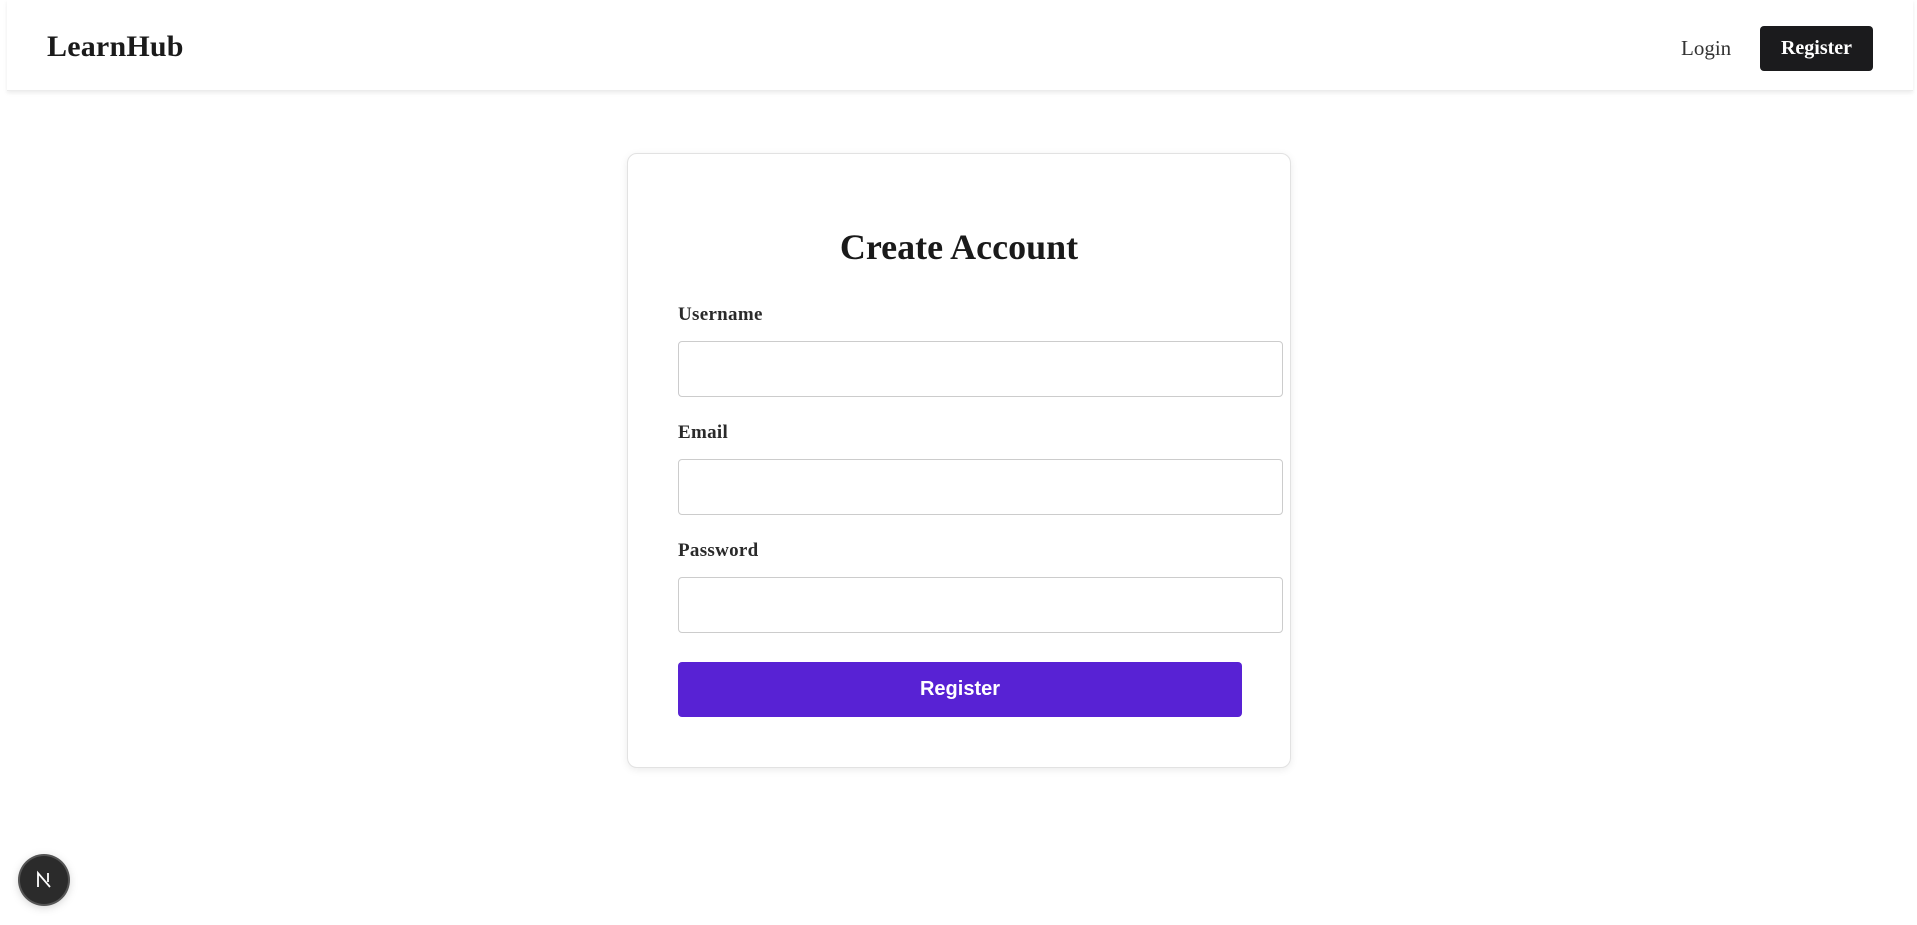 The image size is (1917, 925). What do you see at coordinates (960, 689) in the screenshot?
I see `register-submit-button: Register` at bounding box center [960, 689].